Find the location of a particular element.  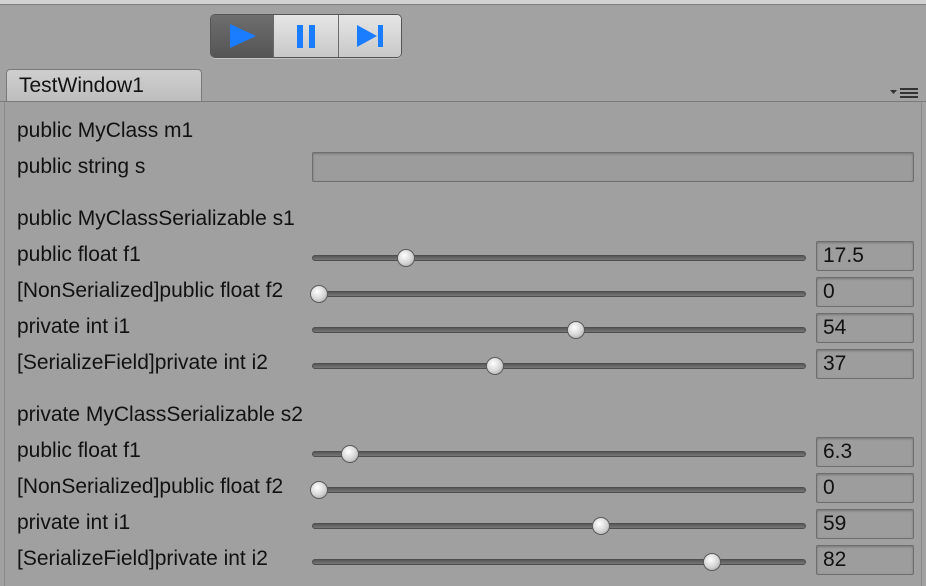

s1-f2-label: [NonSerialized]public float f2 is located at coordinates (150, 290).